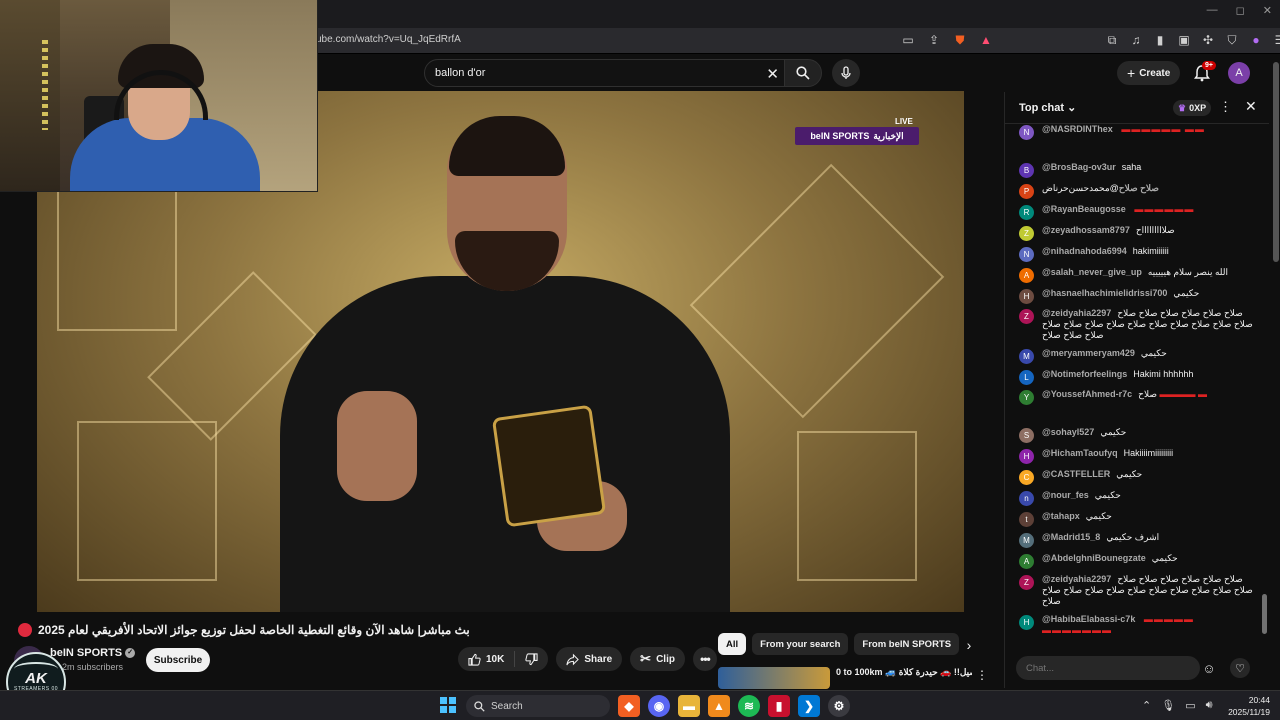 This screenshot has height=720, width=1280. What do you see at coordinates (982, 675) in the screenshot?
I see `recommended-more-icon: ⋮` at bounding box center [982, 675].